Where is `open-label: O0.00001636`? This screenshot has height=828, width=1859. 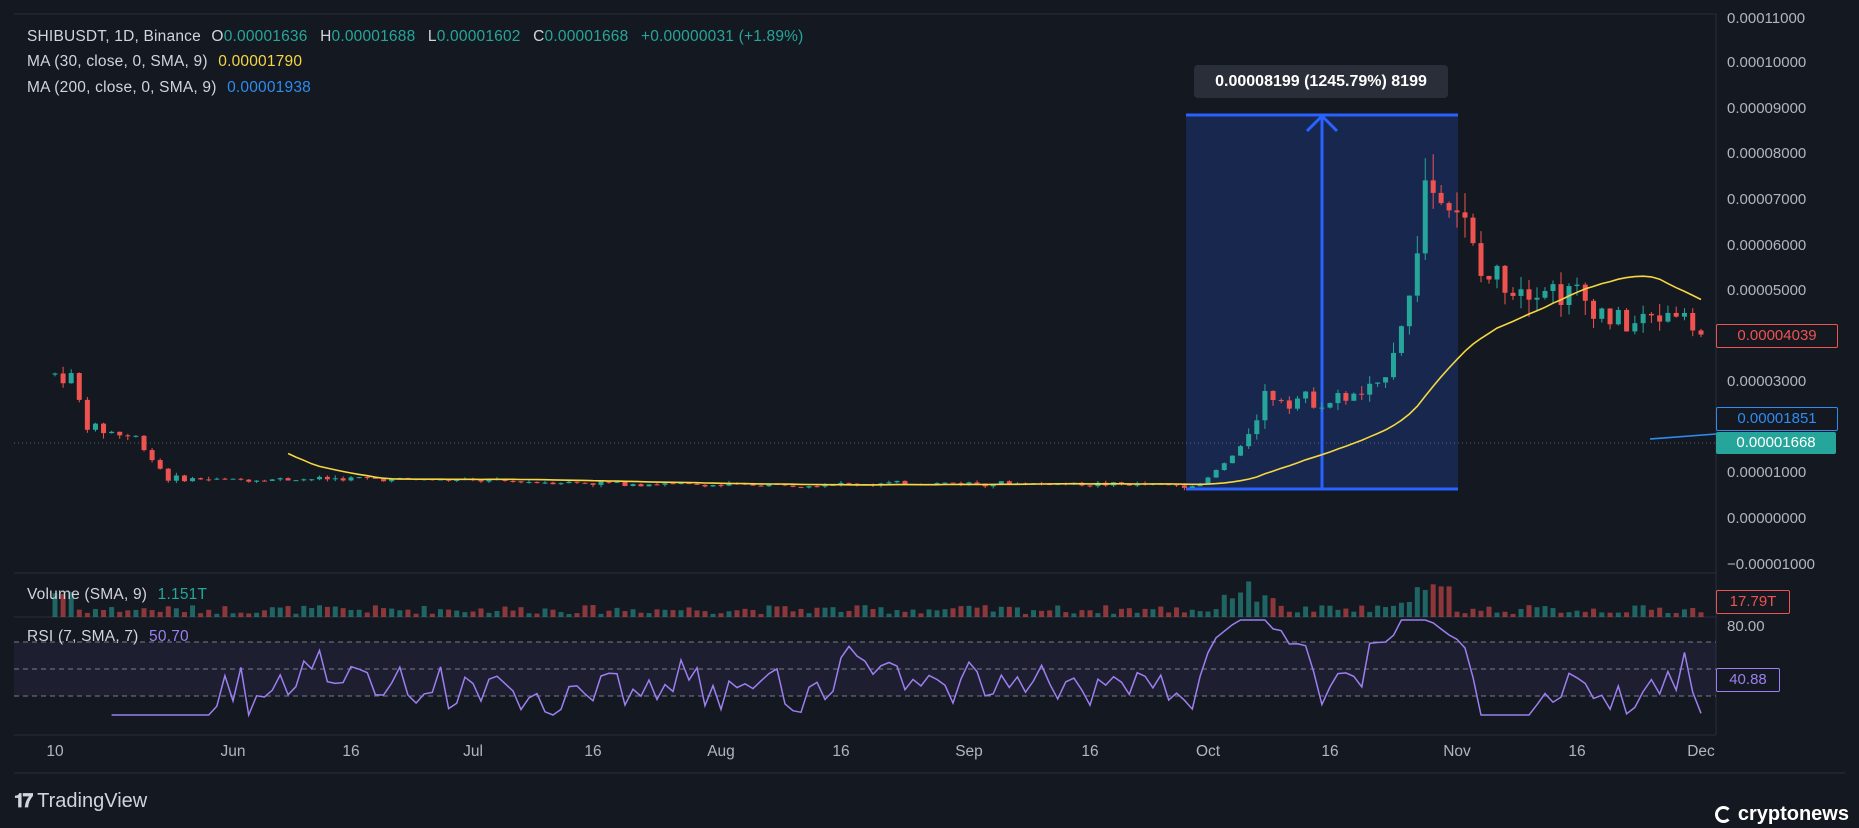 open-label: O0.00001636 is located at coordinates (259, 36).